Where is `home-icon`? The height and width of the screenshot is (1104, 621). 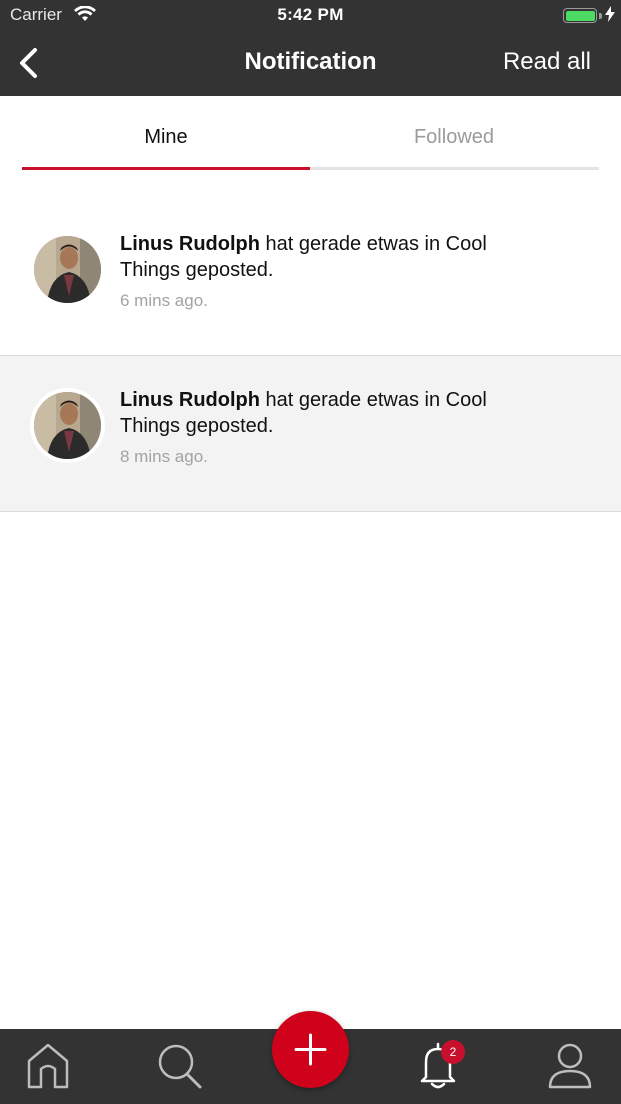
home-icon is located at coordinates (48, 1066).